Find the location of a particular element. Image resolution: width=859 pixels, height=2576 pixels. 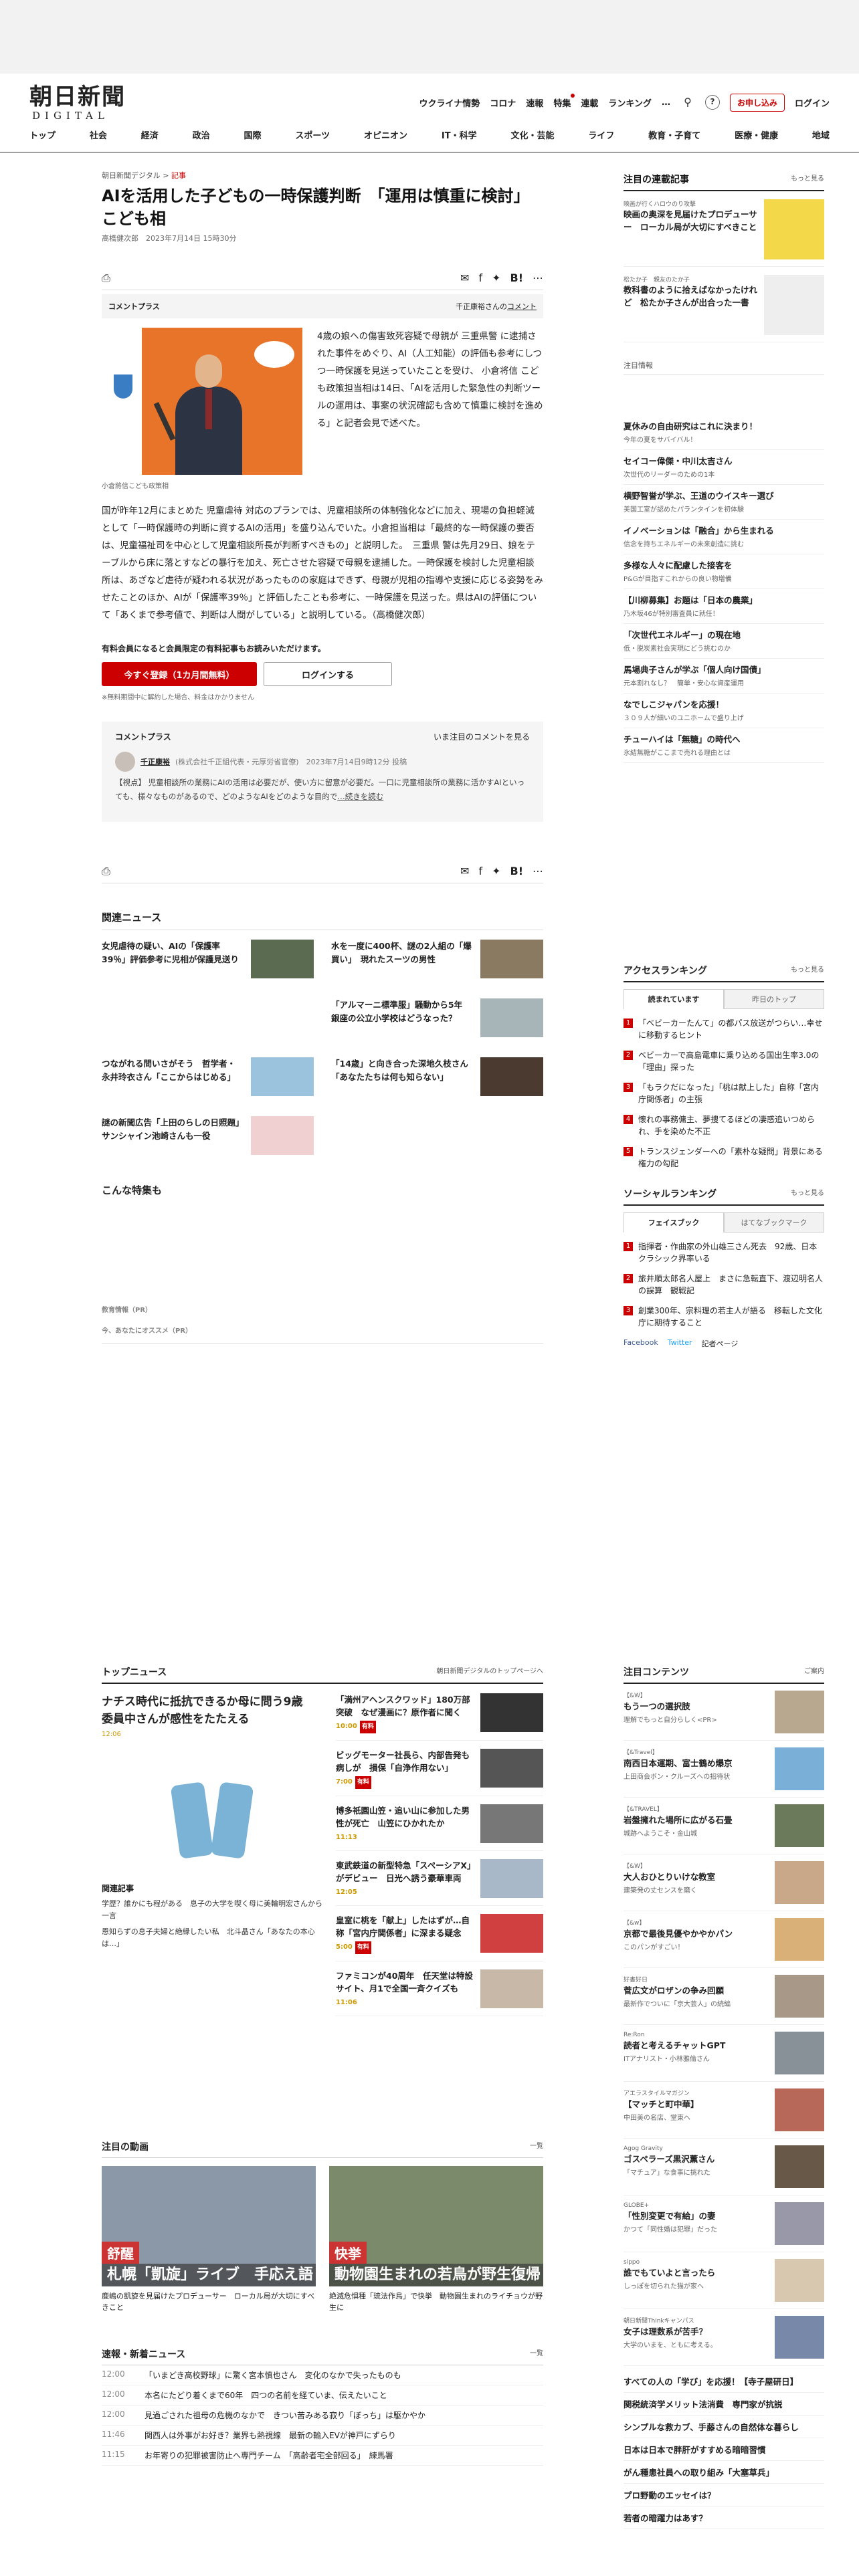

commenter-name: 千正康裕 is located at coordinates (155, 761).